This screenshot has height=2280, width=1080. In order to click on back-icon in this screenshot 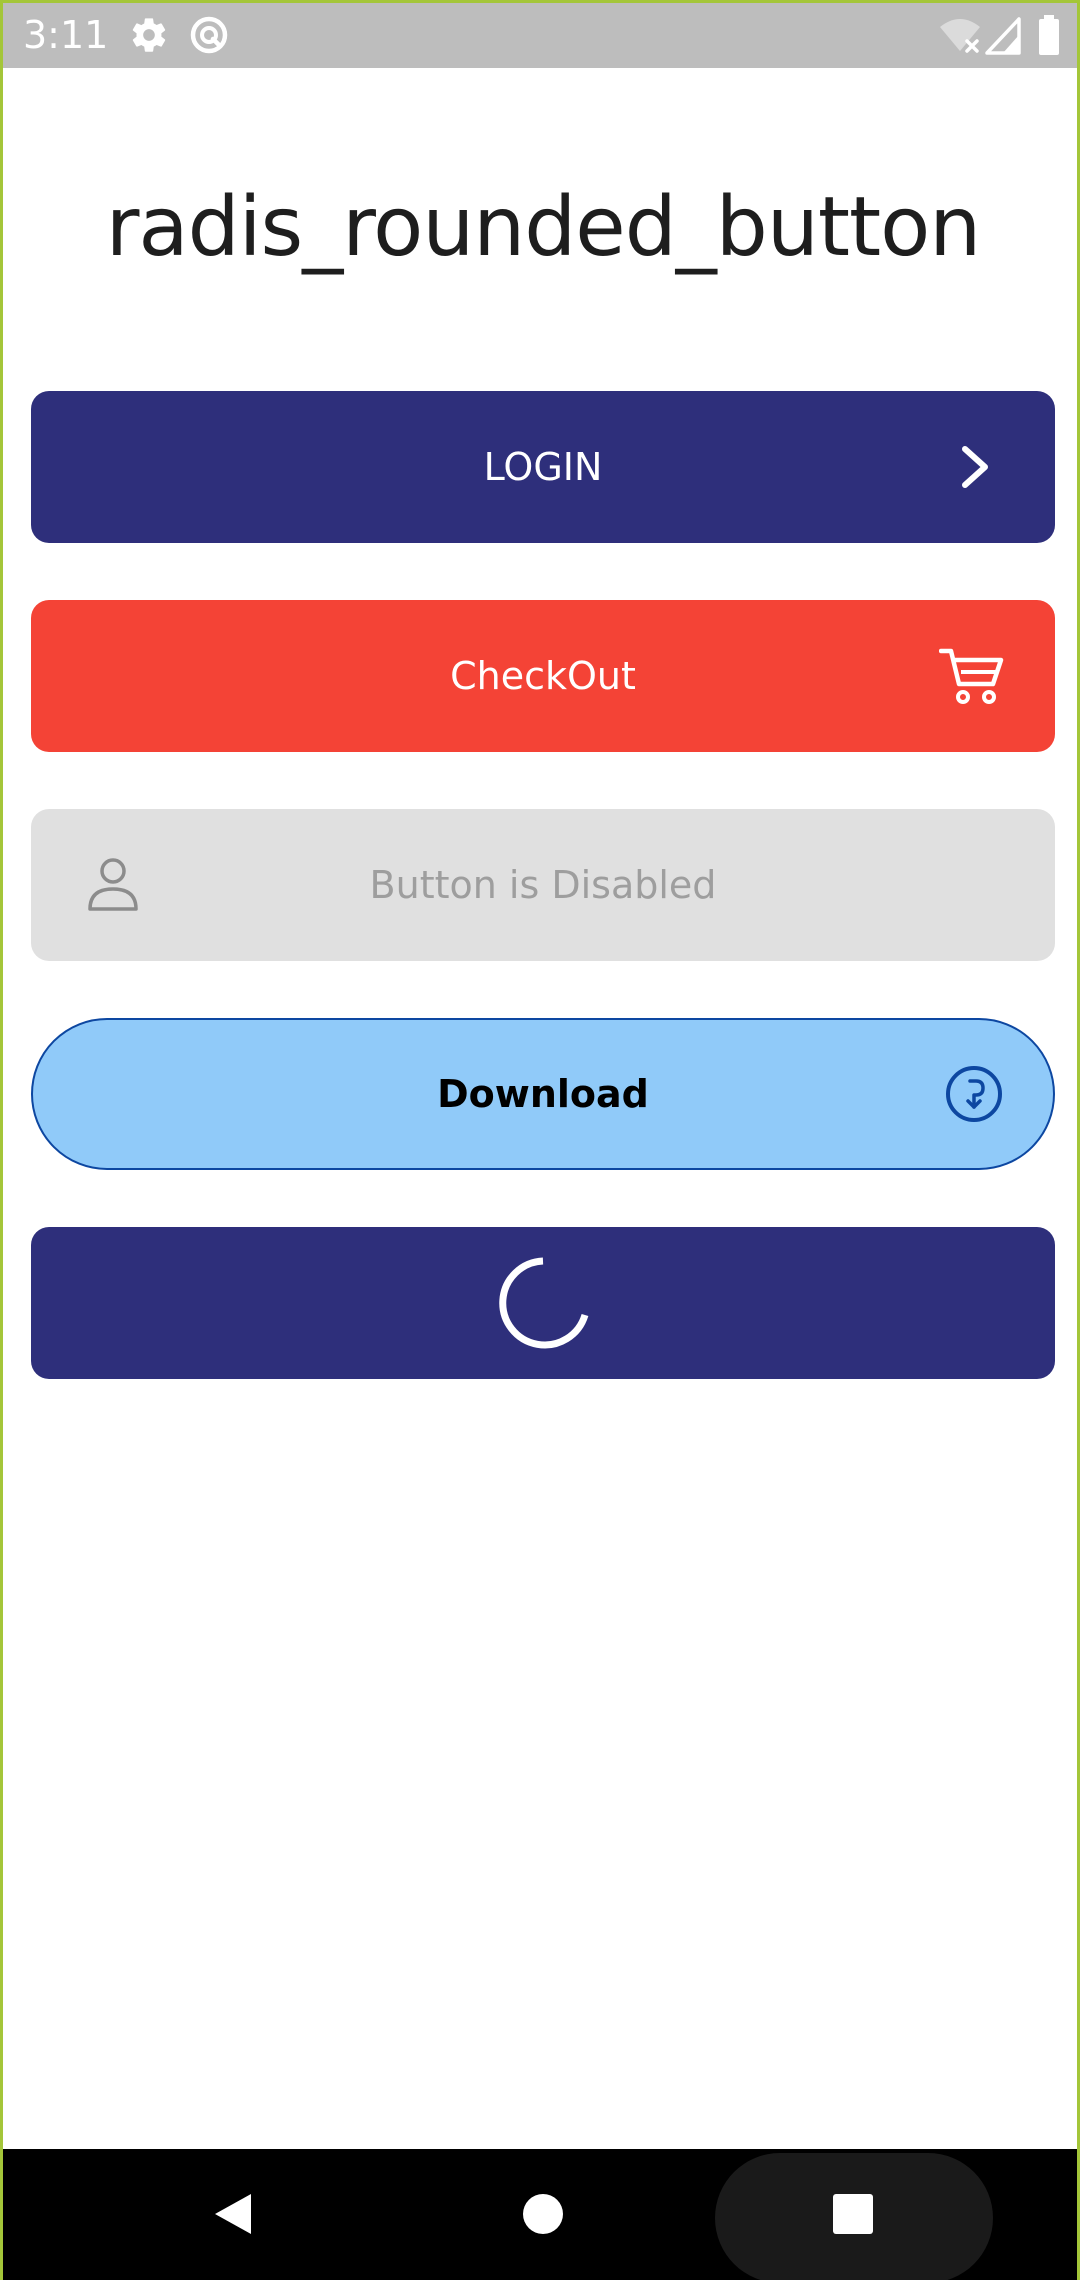, I will do `click(233, 2216)`.